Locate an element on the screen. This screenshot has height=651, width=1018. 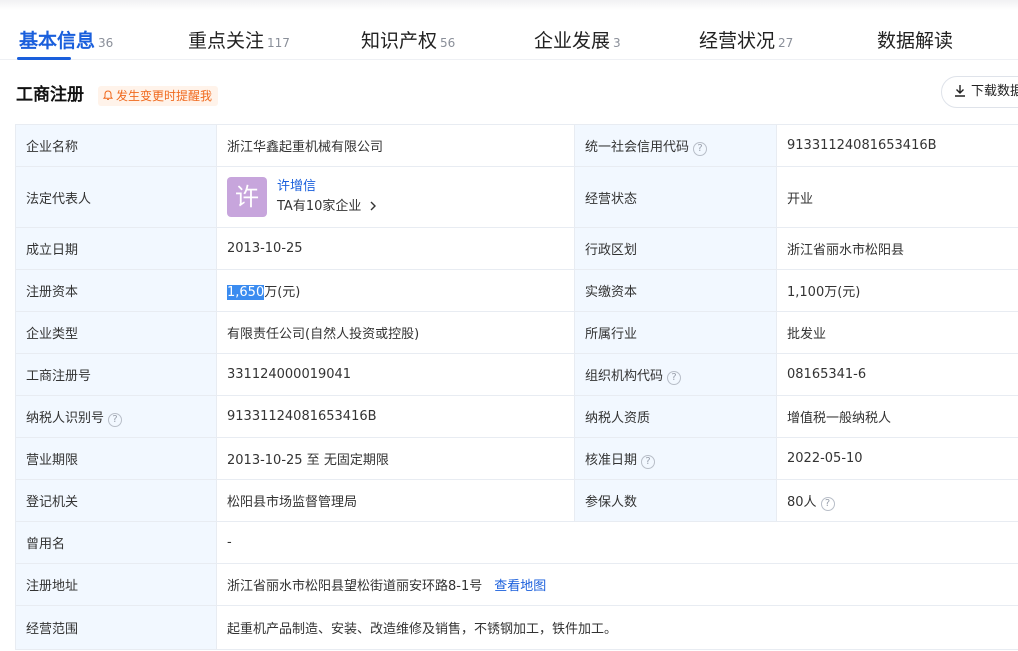
tab-label: 基本信息 is located at coordinates (57, 41).